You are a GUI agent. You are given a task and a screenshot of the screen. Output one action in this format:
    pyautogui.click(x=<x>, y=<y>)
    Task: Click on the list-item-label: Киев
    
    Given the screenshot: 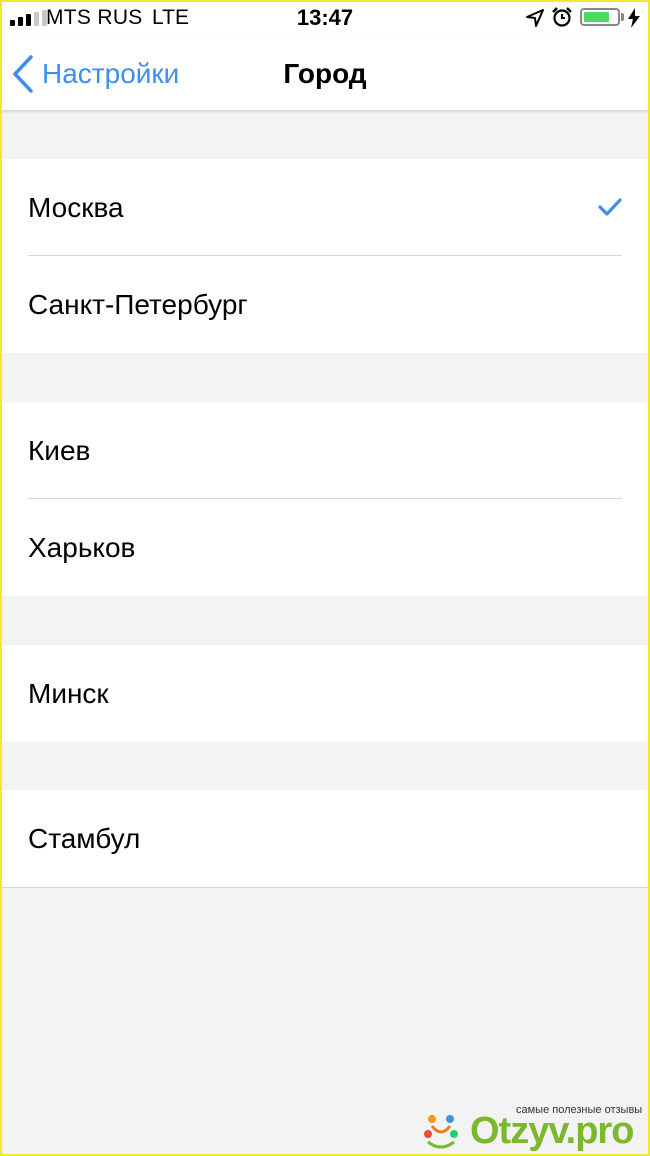 What is the action you would take?
    pyautogui.click(x=59, y=450)
    